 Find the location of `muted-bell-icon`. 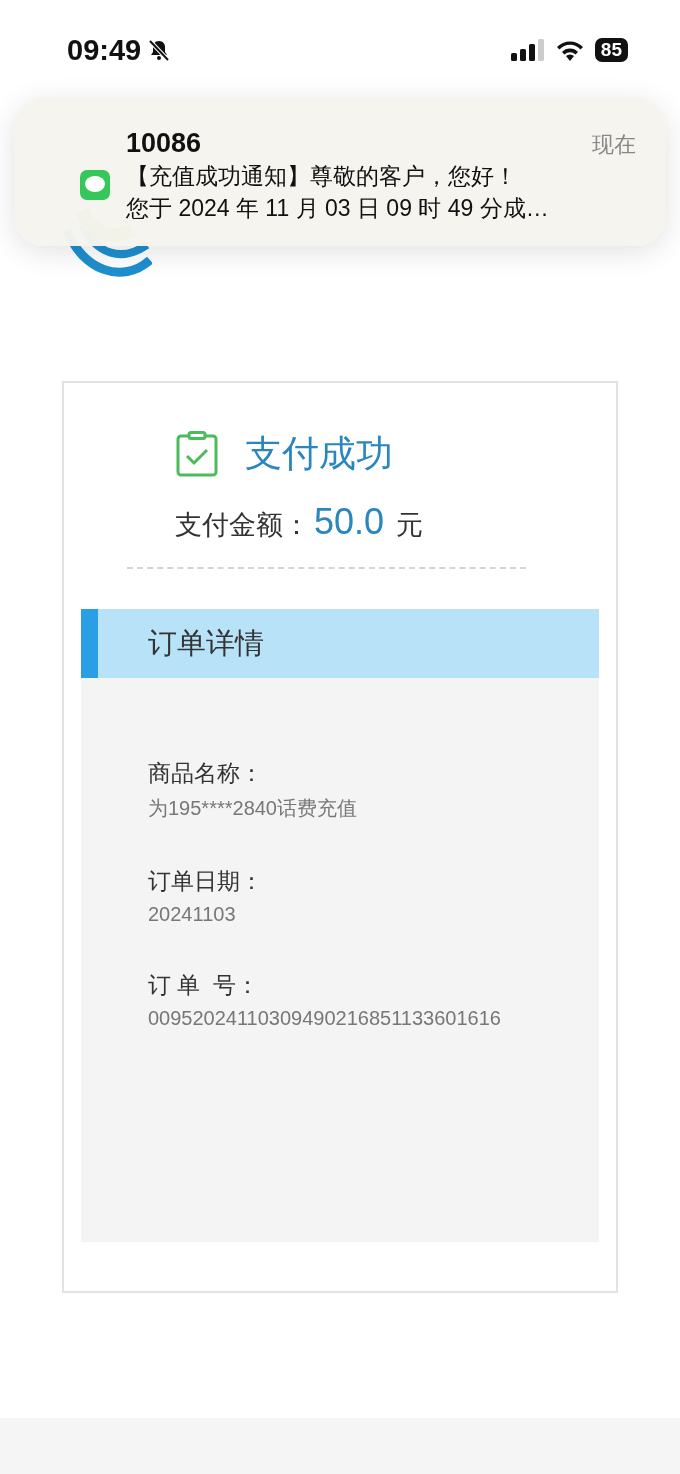

muted-bell-icon is located at coordinates (159, 50).